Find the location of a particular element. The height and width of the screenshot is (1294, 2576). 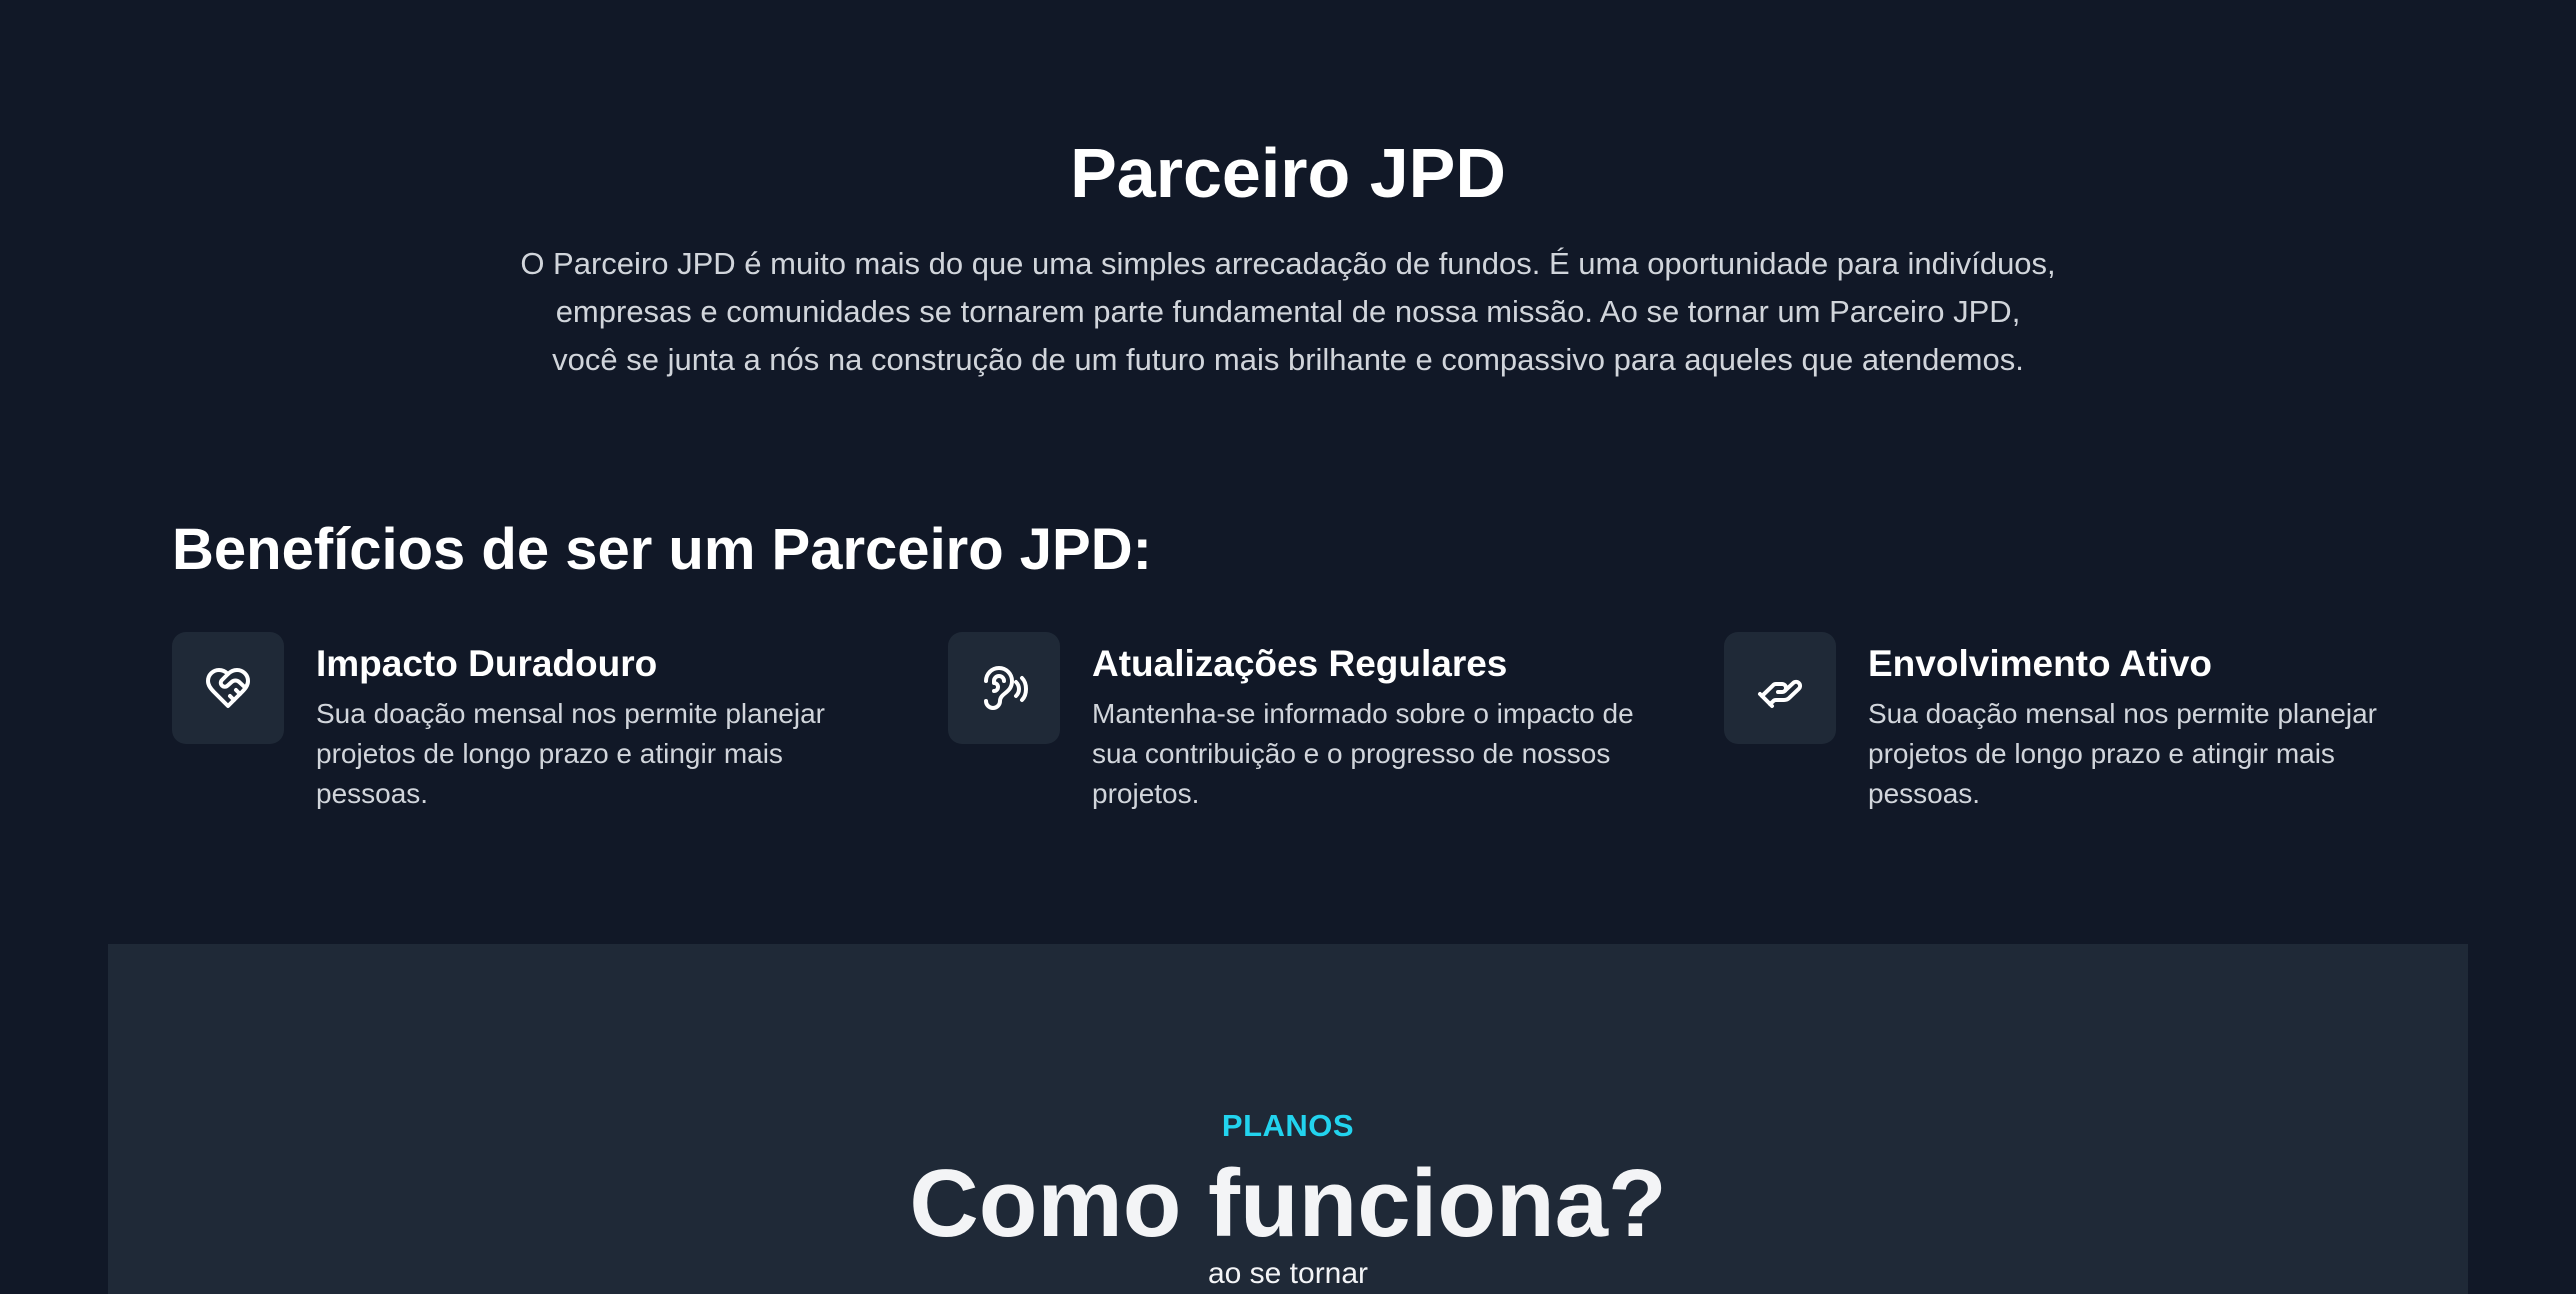

benefit-title: Impacto Duradouro is located at coordinates (487, 663).